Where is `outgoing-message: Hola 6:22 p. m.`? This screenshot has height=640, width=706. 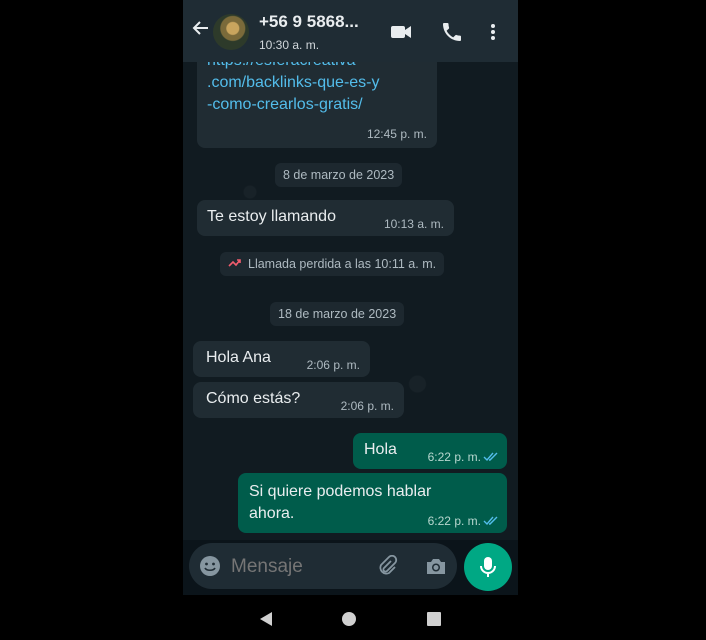 outgoing-message: Hola 6:22 p. m. is located at coordinates (430, 451).